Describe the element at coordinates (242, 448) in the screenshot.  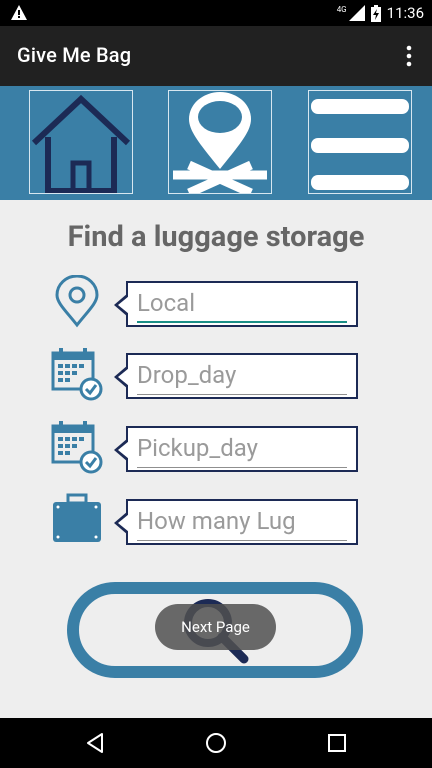
I see `pickup-day-input` at that location.